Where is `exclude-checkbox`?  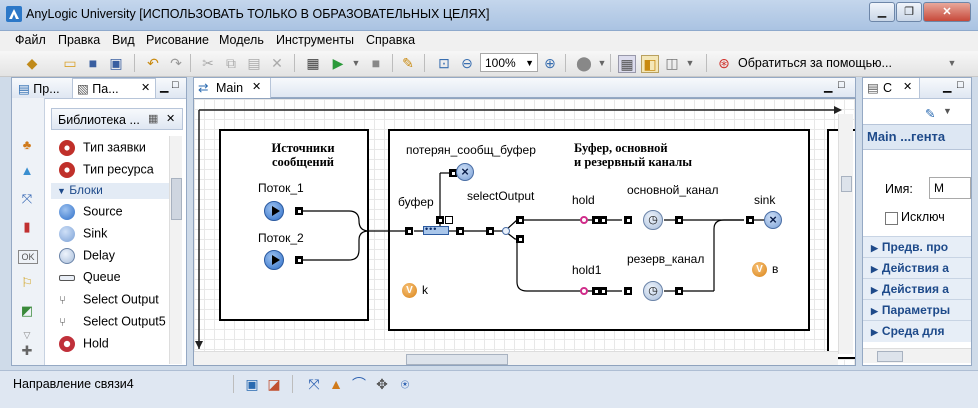
exclude-checkbox is located at coordinates (891, 218).